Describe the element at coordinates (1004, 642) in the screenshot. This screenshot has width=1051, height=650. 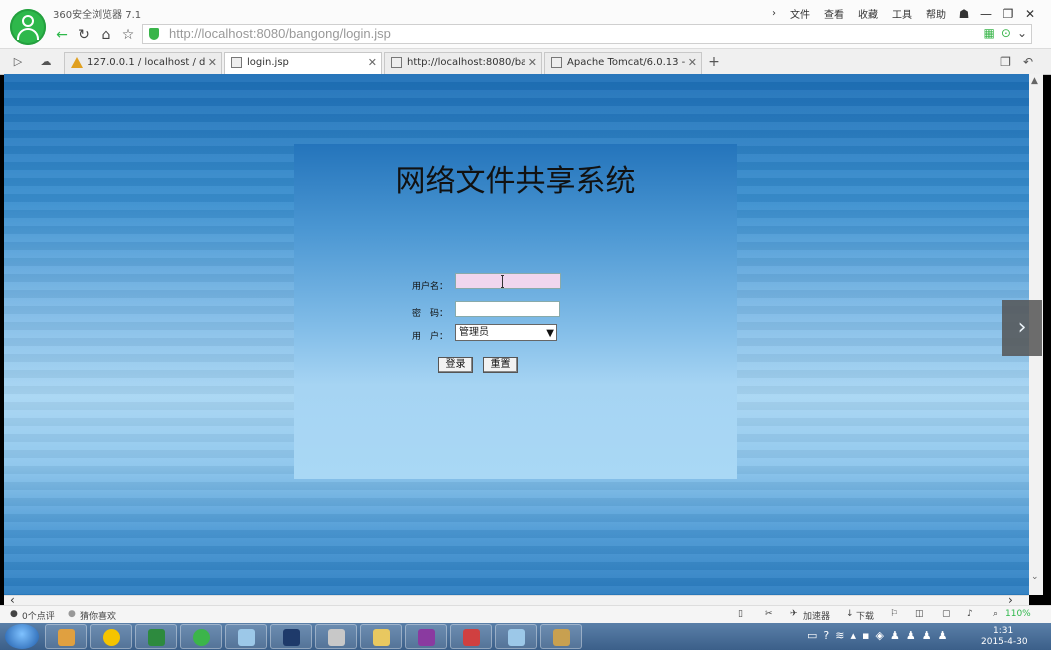
I see `clock-date: 2015-4-30` at that location.